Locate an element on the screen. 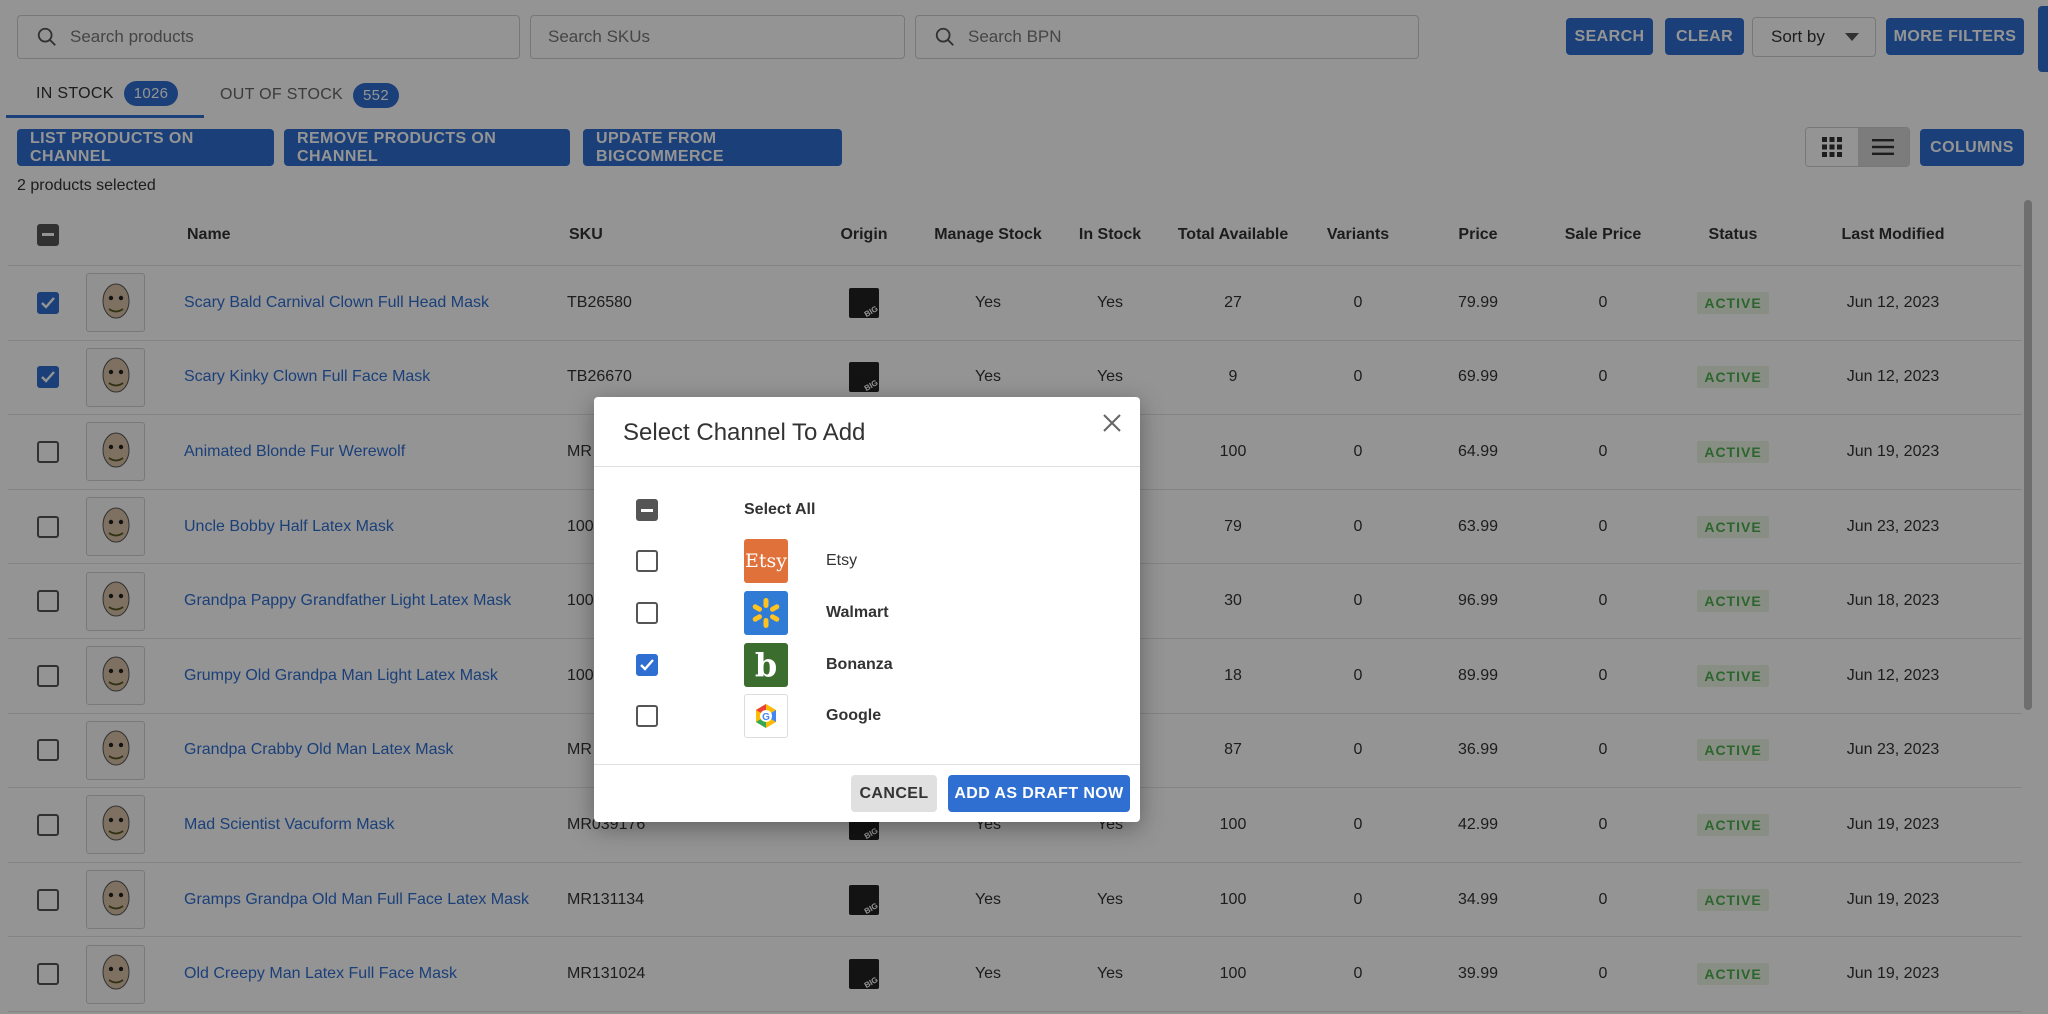  channel-checkbox-etsy is located at coordinates (647, 561).